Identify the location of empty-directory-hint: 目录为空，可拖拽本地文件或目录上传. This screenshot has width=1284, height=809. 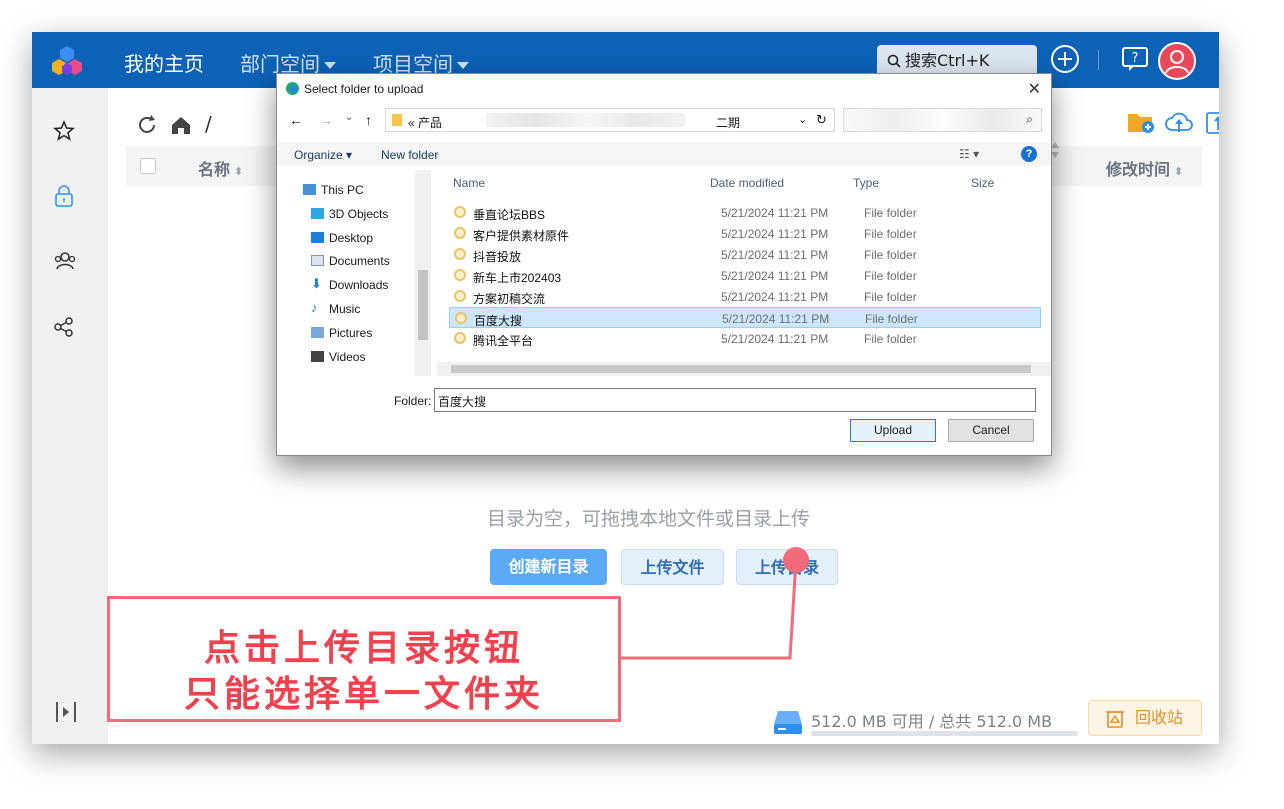
(649, 519).